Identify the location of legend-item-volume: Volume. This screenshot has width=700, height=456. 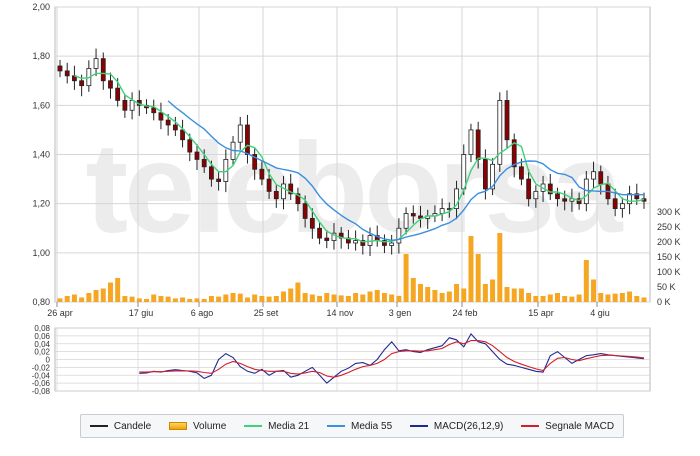
(197, 426).